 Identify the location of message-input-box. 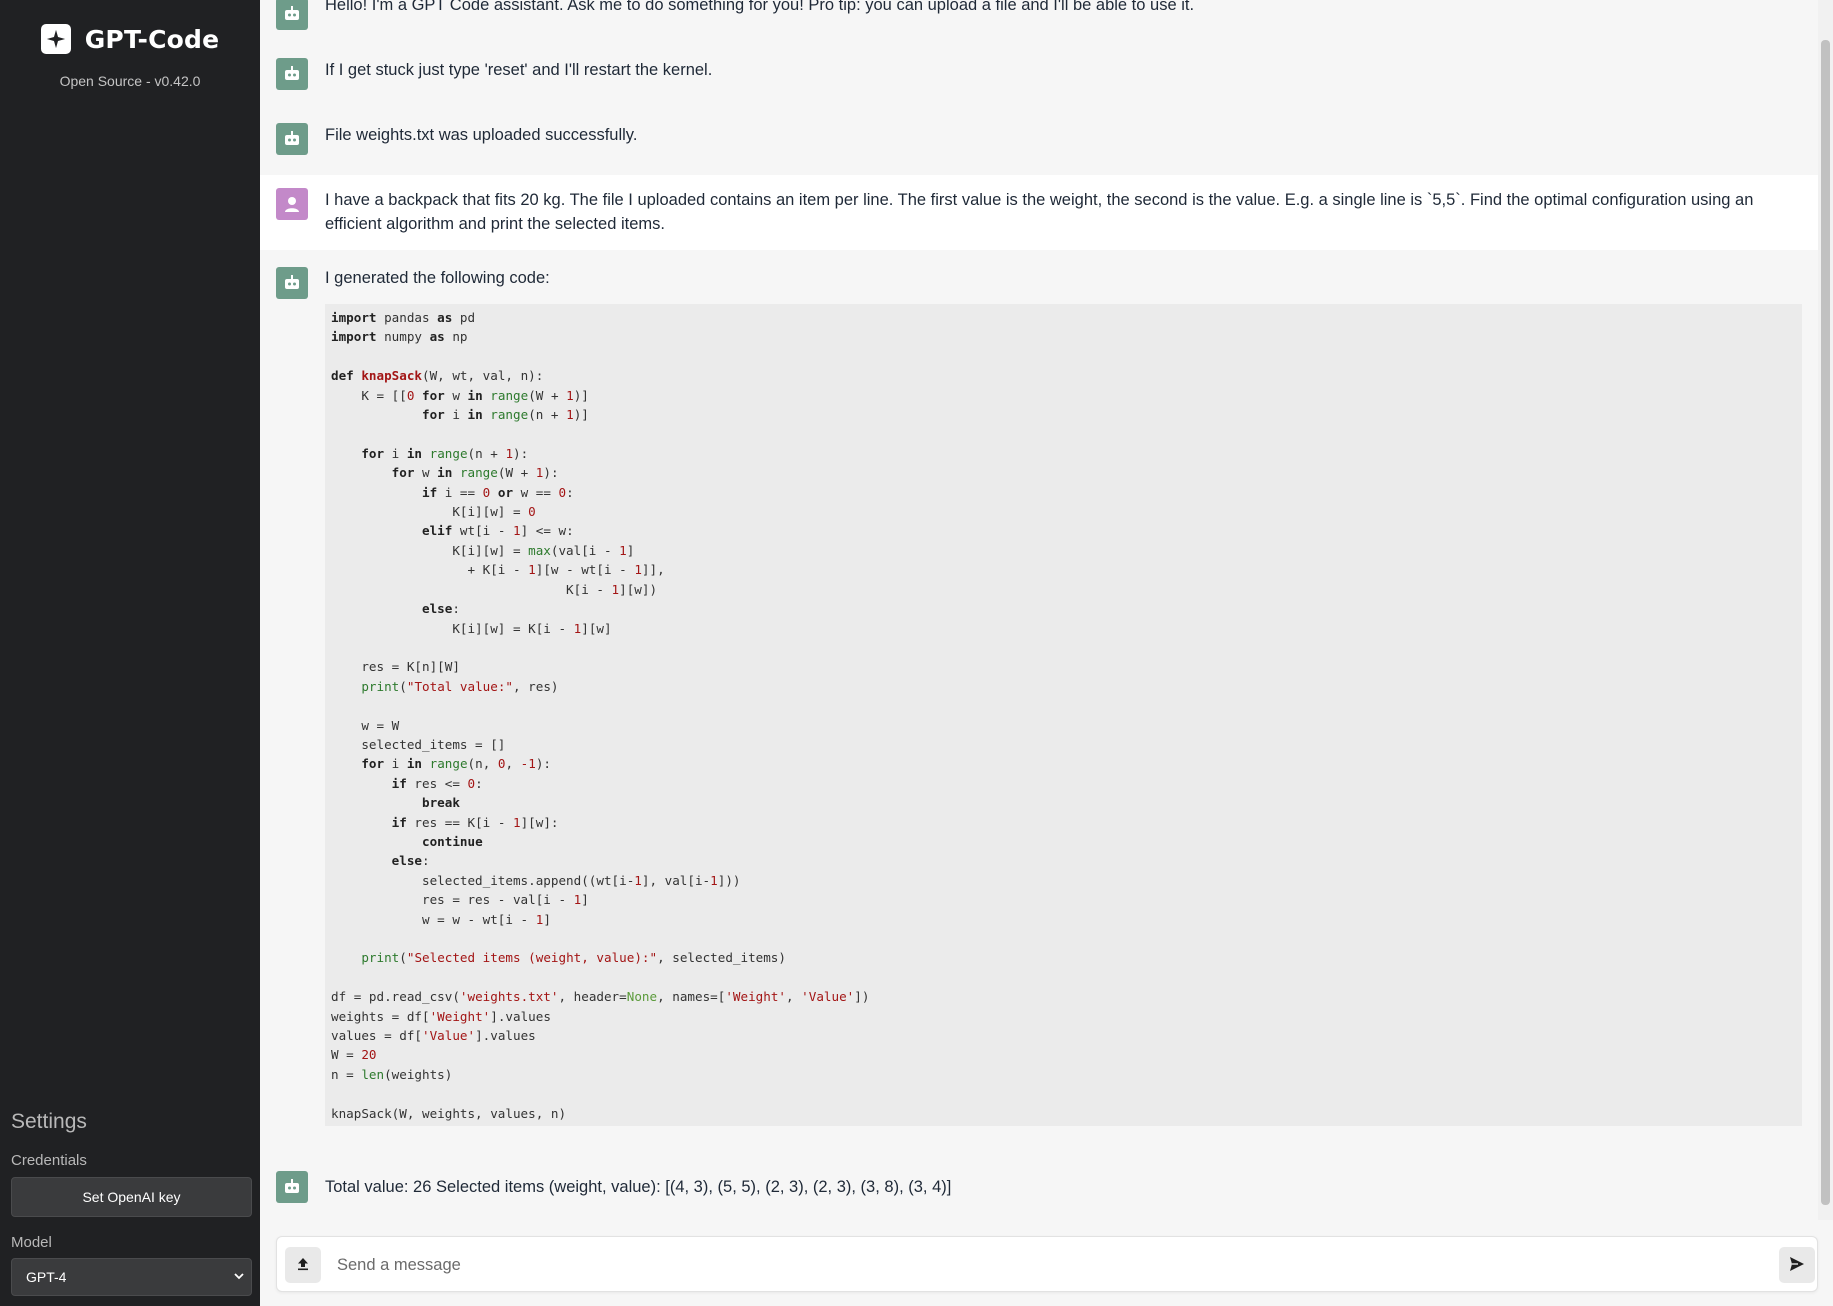
(1047, 1264).